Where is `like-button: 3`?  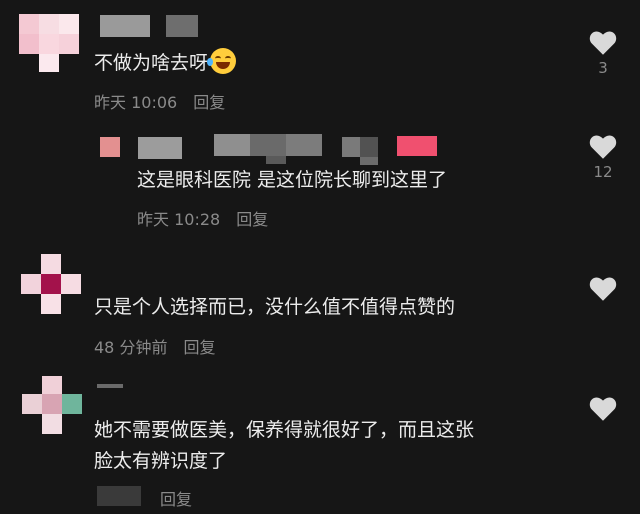 like-button: 3 is located at coordinates (603, 53).